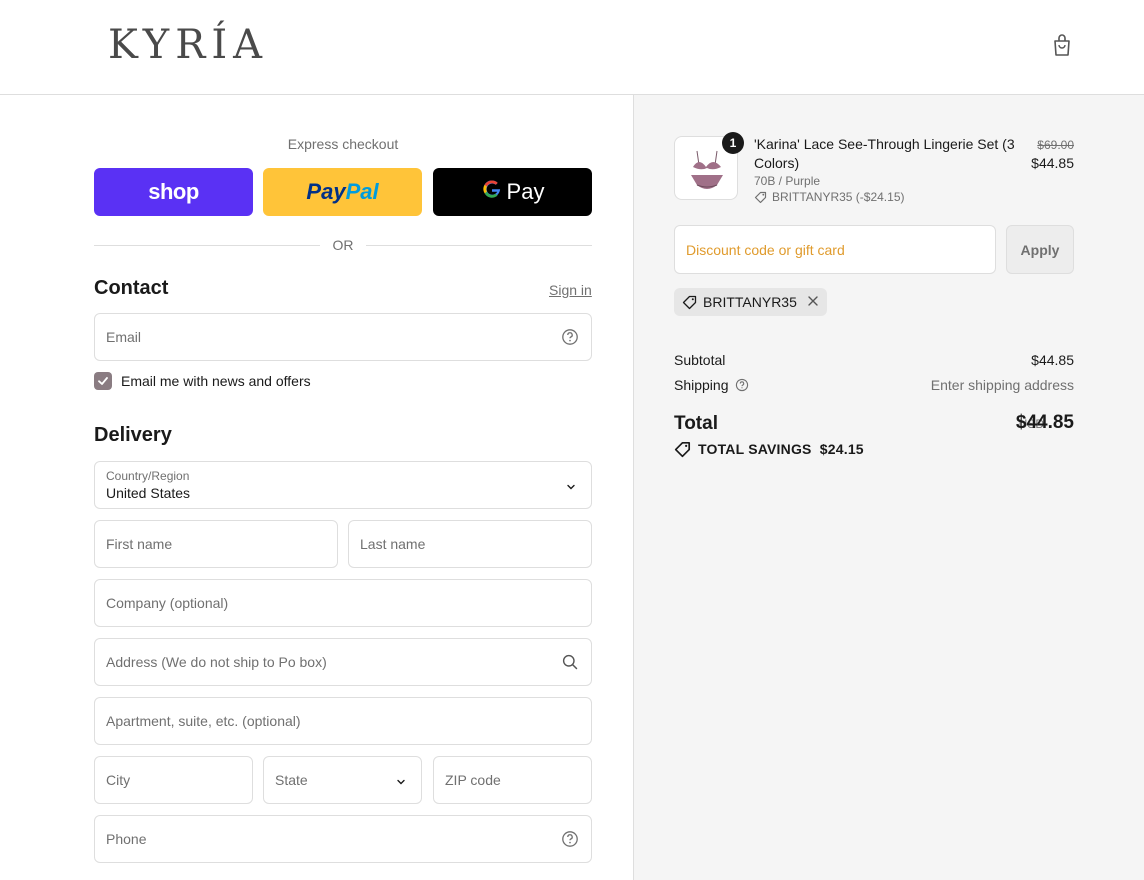  I want to click on or-text: OR, so click(343, 245).